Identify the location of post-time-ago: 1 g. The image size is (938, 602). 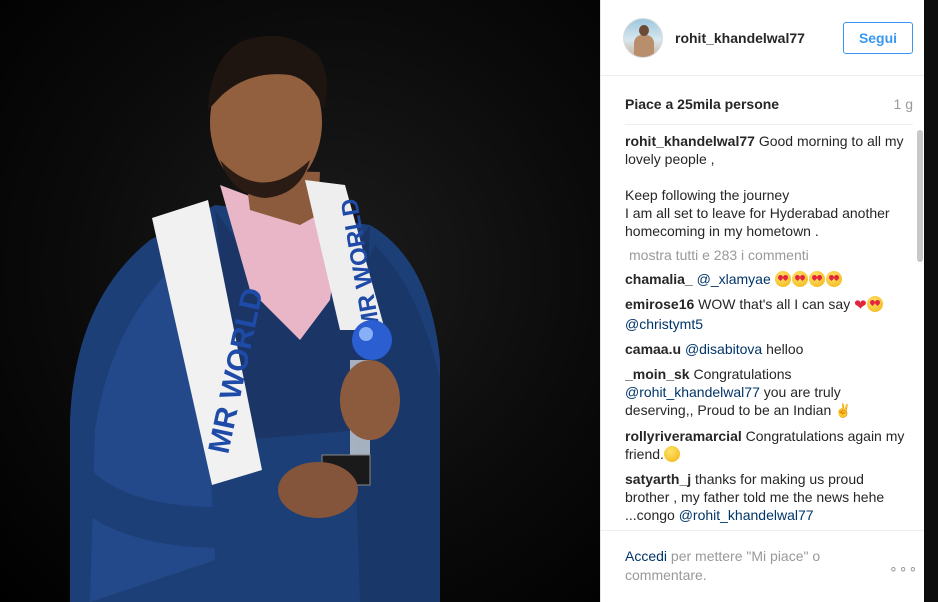
(903, 106).